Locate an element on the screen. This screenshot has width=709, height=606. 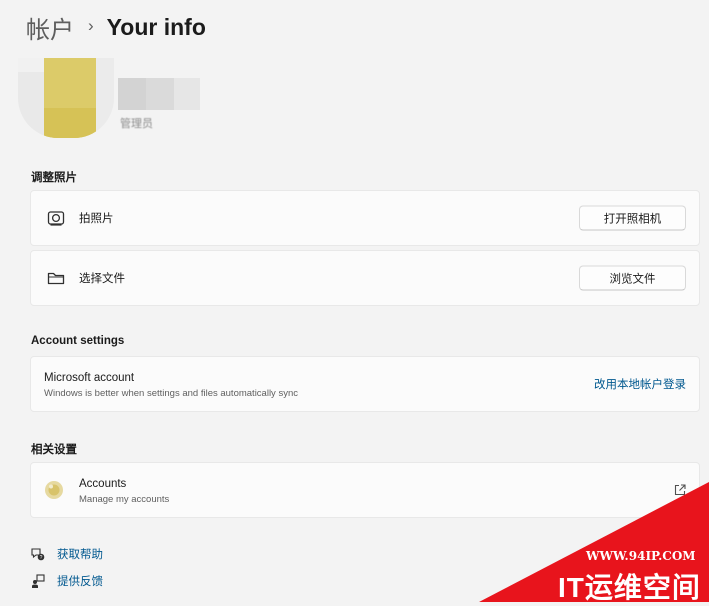
give-feedback-label: 提供反馈 is located at coordinates (80, 582).